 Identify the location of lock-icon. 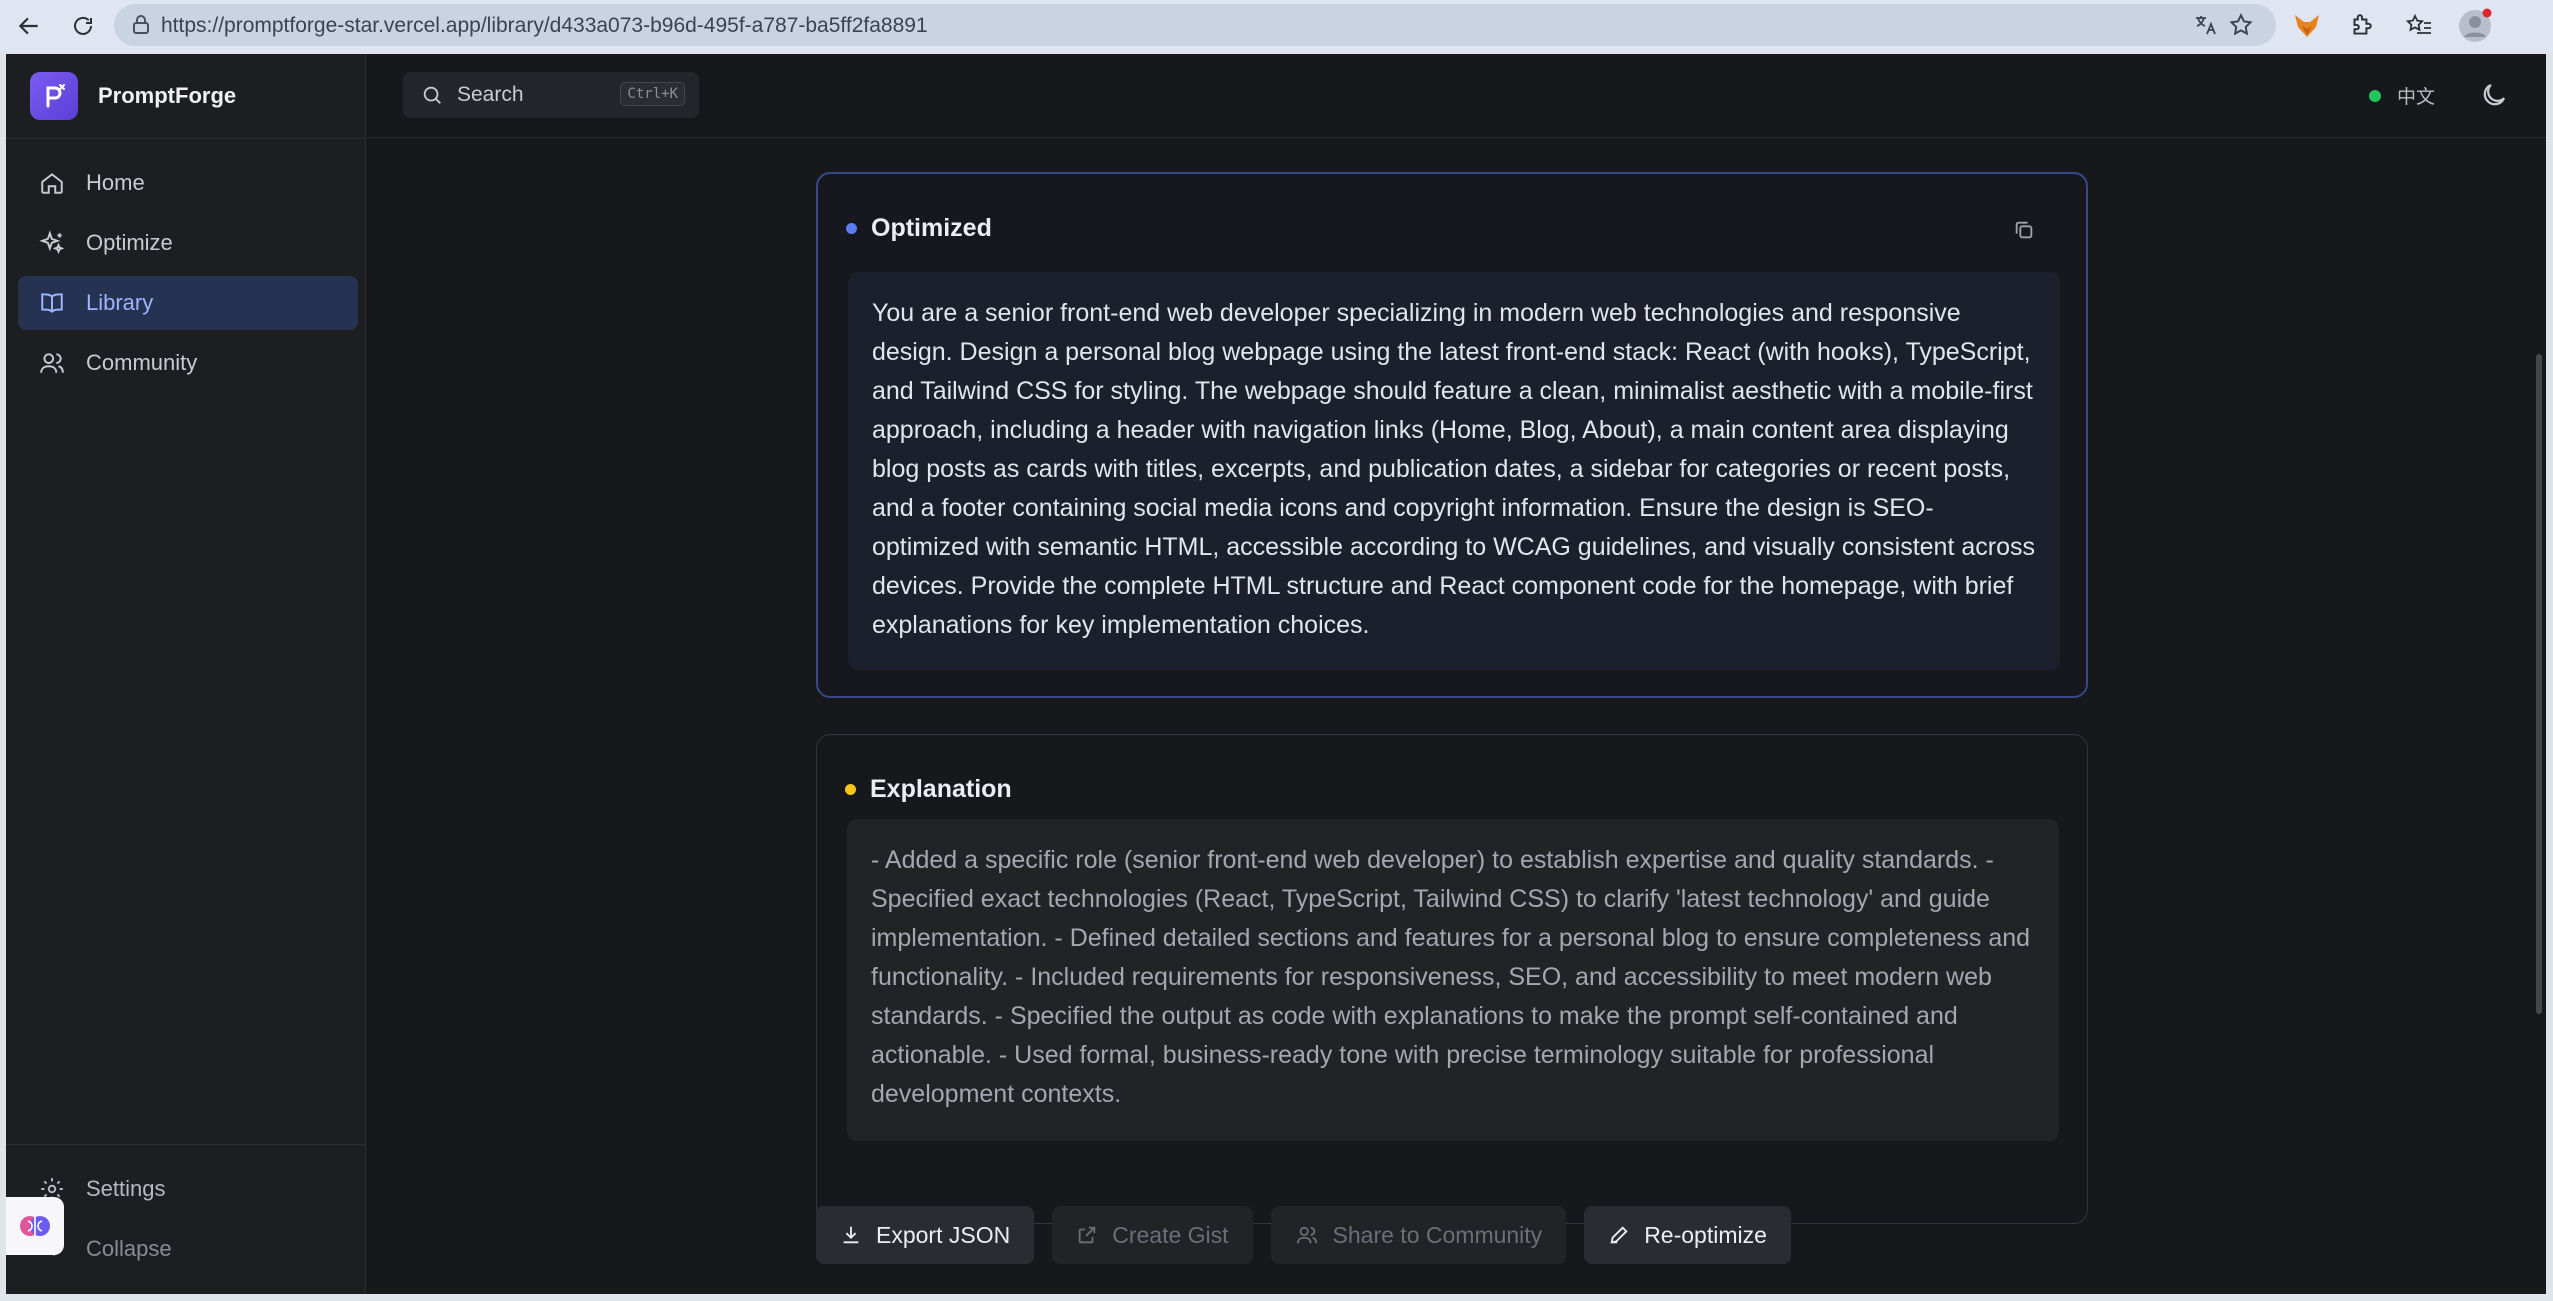
(141, 27).